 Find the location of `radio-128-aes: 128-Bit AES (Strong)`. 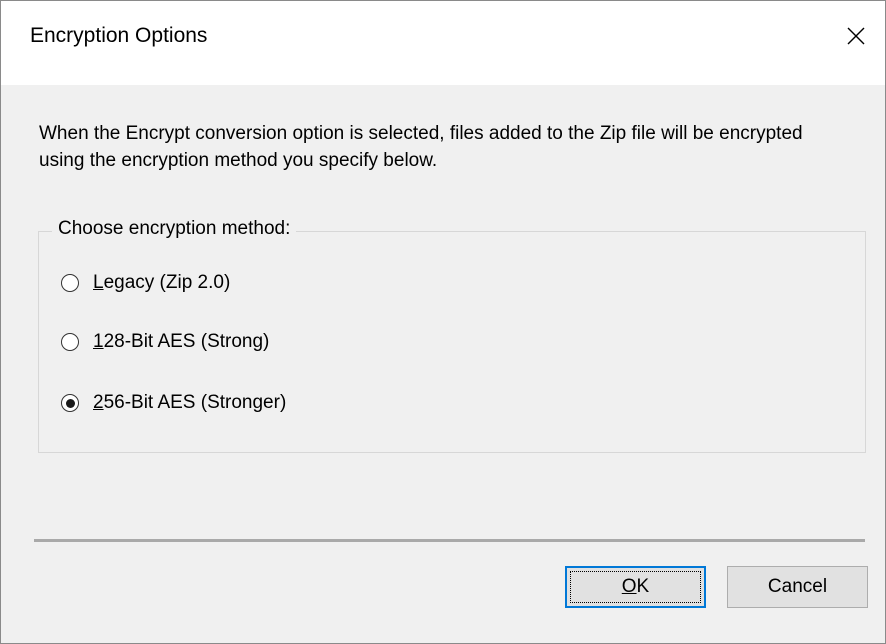

radio-128-aes: 128-Bit AES (Strong) is located at coordinates (165, 342).